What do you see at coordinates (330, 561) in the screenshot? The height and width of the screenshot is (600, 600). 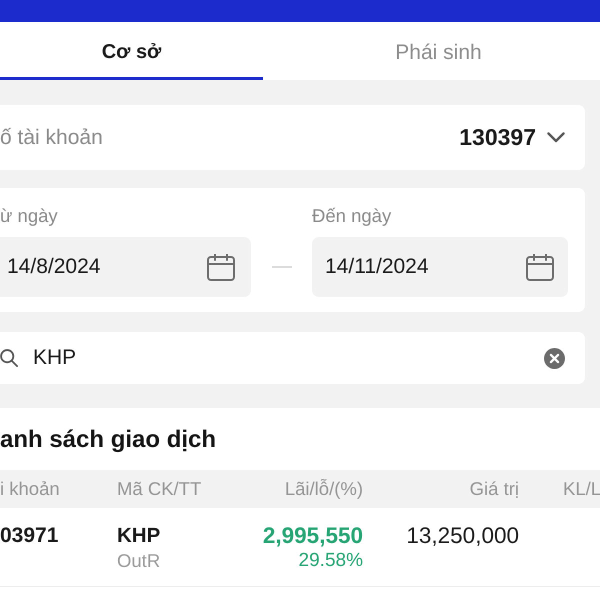 I see `profit-percent: 29.58%` at bounding box center [330, 561].